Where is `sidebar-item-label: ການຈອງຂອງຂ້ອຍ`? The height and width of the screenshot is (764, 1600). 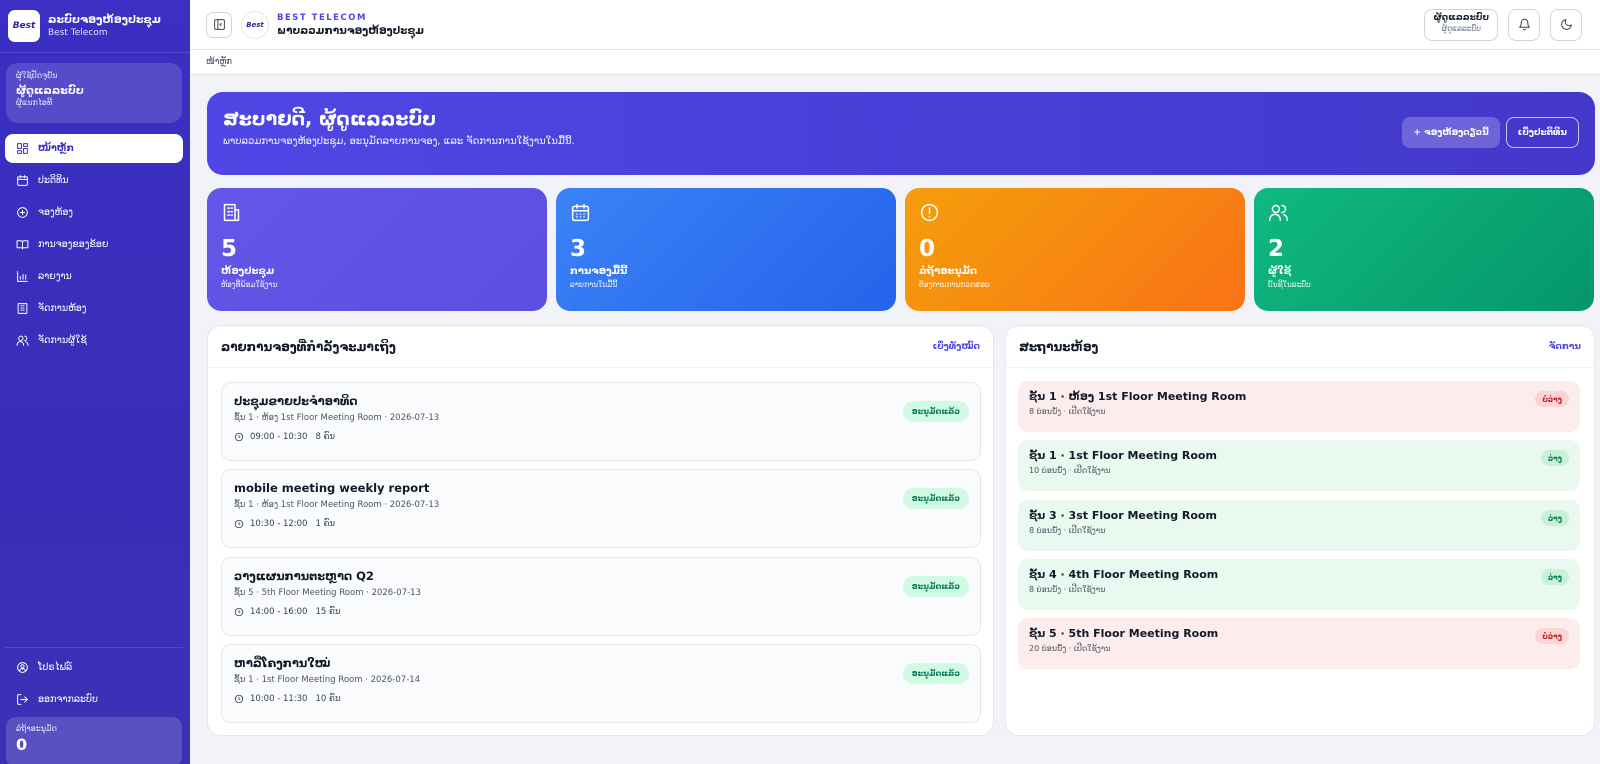 sidebar-item-label: ການຈອງຂອງຂ້ອຍ is located at coordinates (73, 244).